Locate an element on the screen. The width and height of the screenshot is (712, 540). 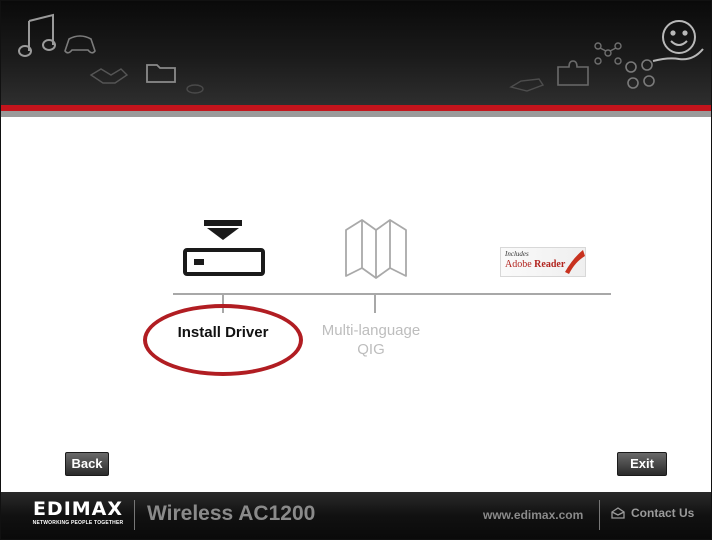
highlight-circle is located at coordinates (223, 340).